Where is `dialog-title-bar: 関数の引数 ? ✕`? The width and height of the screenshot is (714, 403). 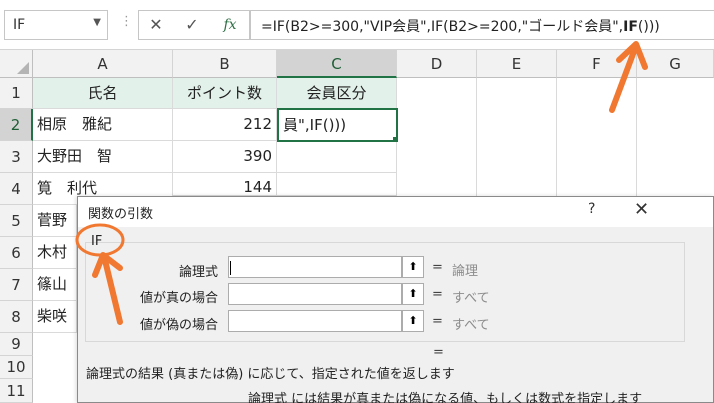 dialog-title-bar: 関数の引数 ? ✕ is located at coordinates (395, 212).